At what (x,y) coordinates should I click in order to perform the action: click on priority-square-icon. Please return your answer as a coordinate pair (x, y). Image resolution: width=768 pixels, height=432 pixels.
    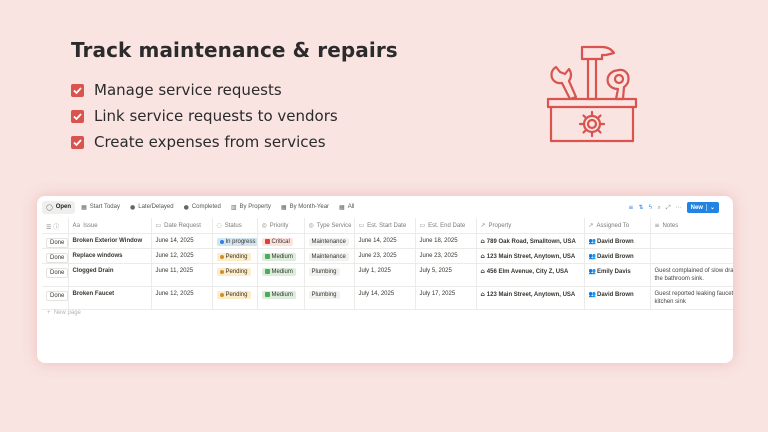
    Looking at the image, I should click on (267, 256).